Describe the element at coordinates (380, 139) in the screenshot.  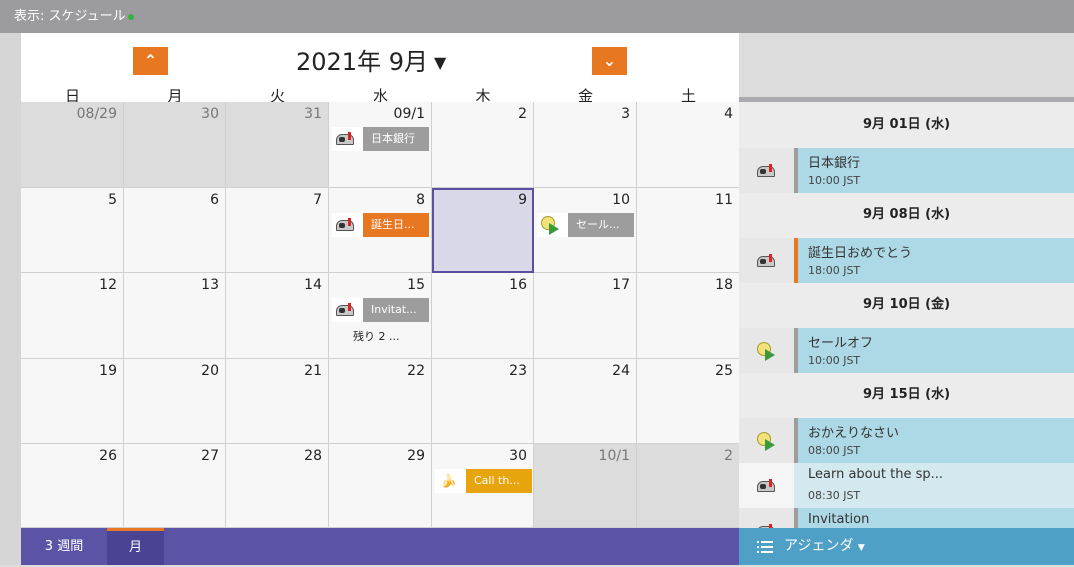
I see `calendar-event: 日本銀行` at that location.